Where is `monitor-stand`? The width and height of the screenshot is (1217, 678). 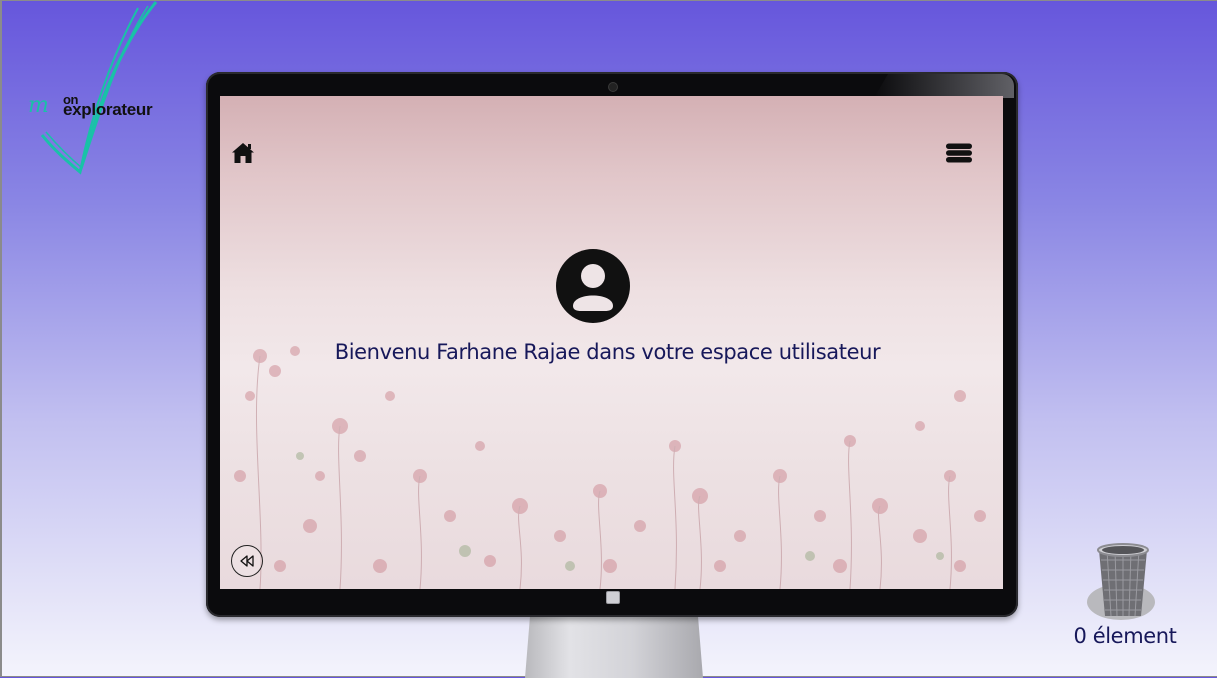 monitor-stand is located at coordinates (614, 645).